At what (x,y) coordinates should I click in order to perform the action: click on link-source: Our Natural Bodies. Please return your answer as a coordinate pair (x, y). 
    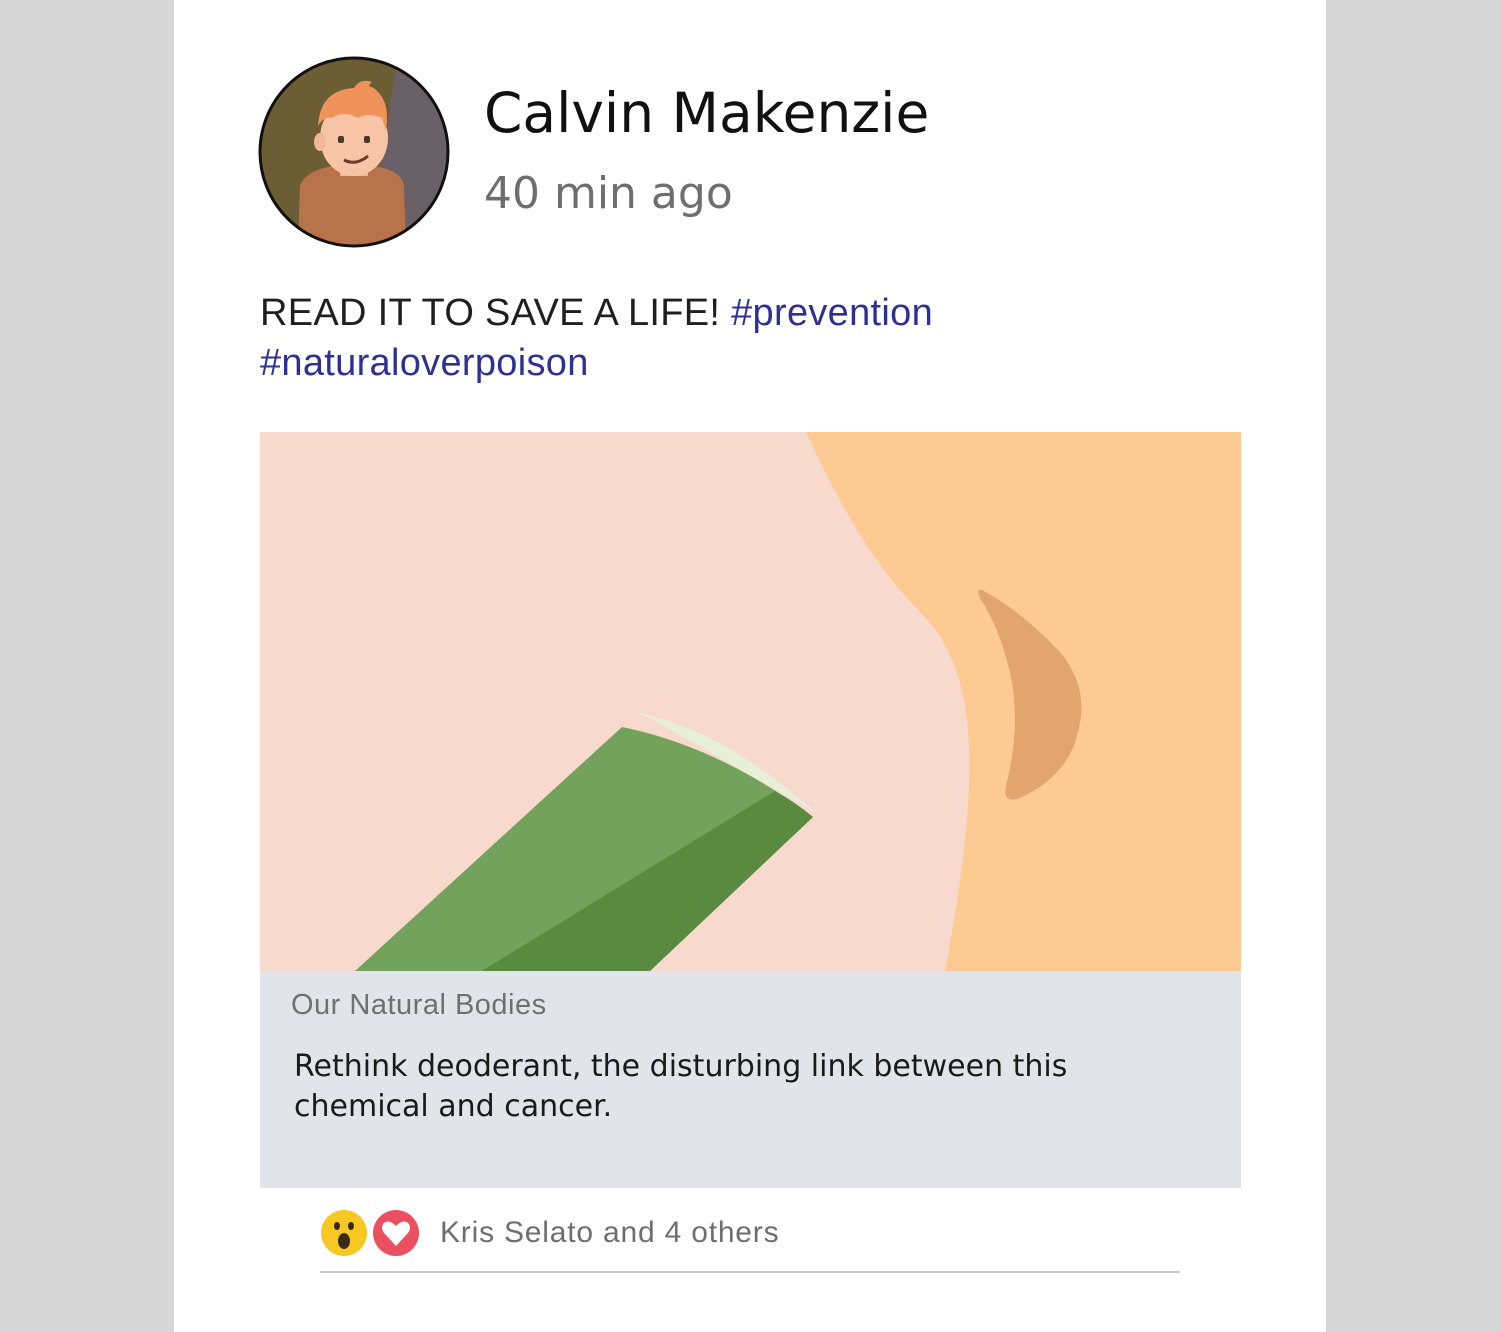
    Looking at the image, I should click on (419, 1005).